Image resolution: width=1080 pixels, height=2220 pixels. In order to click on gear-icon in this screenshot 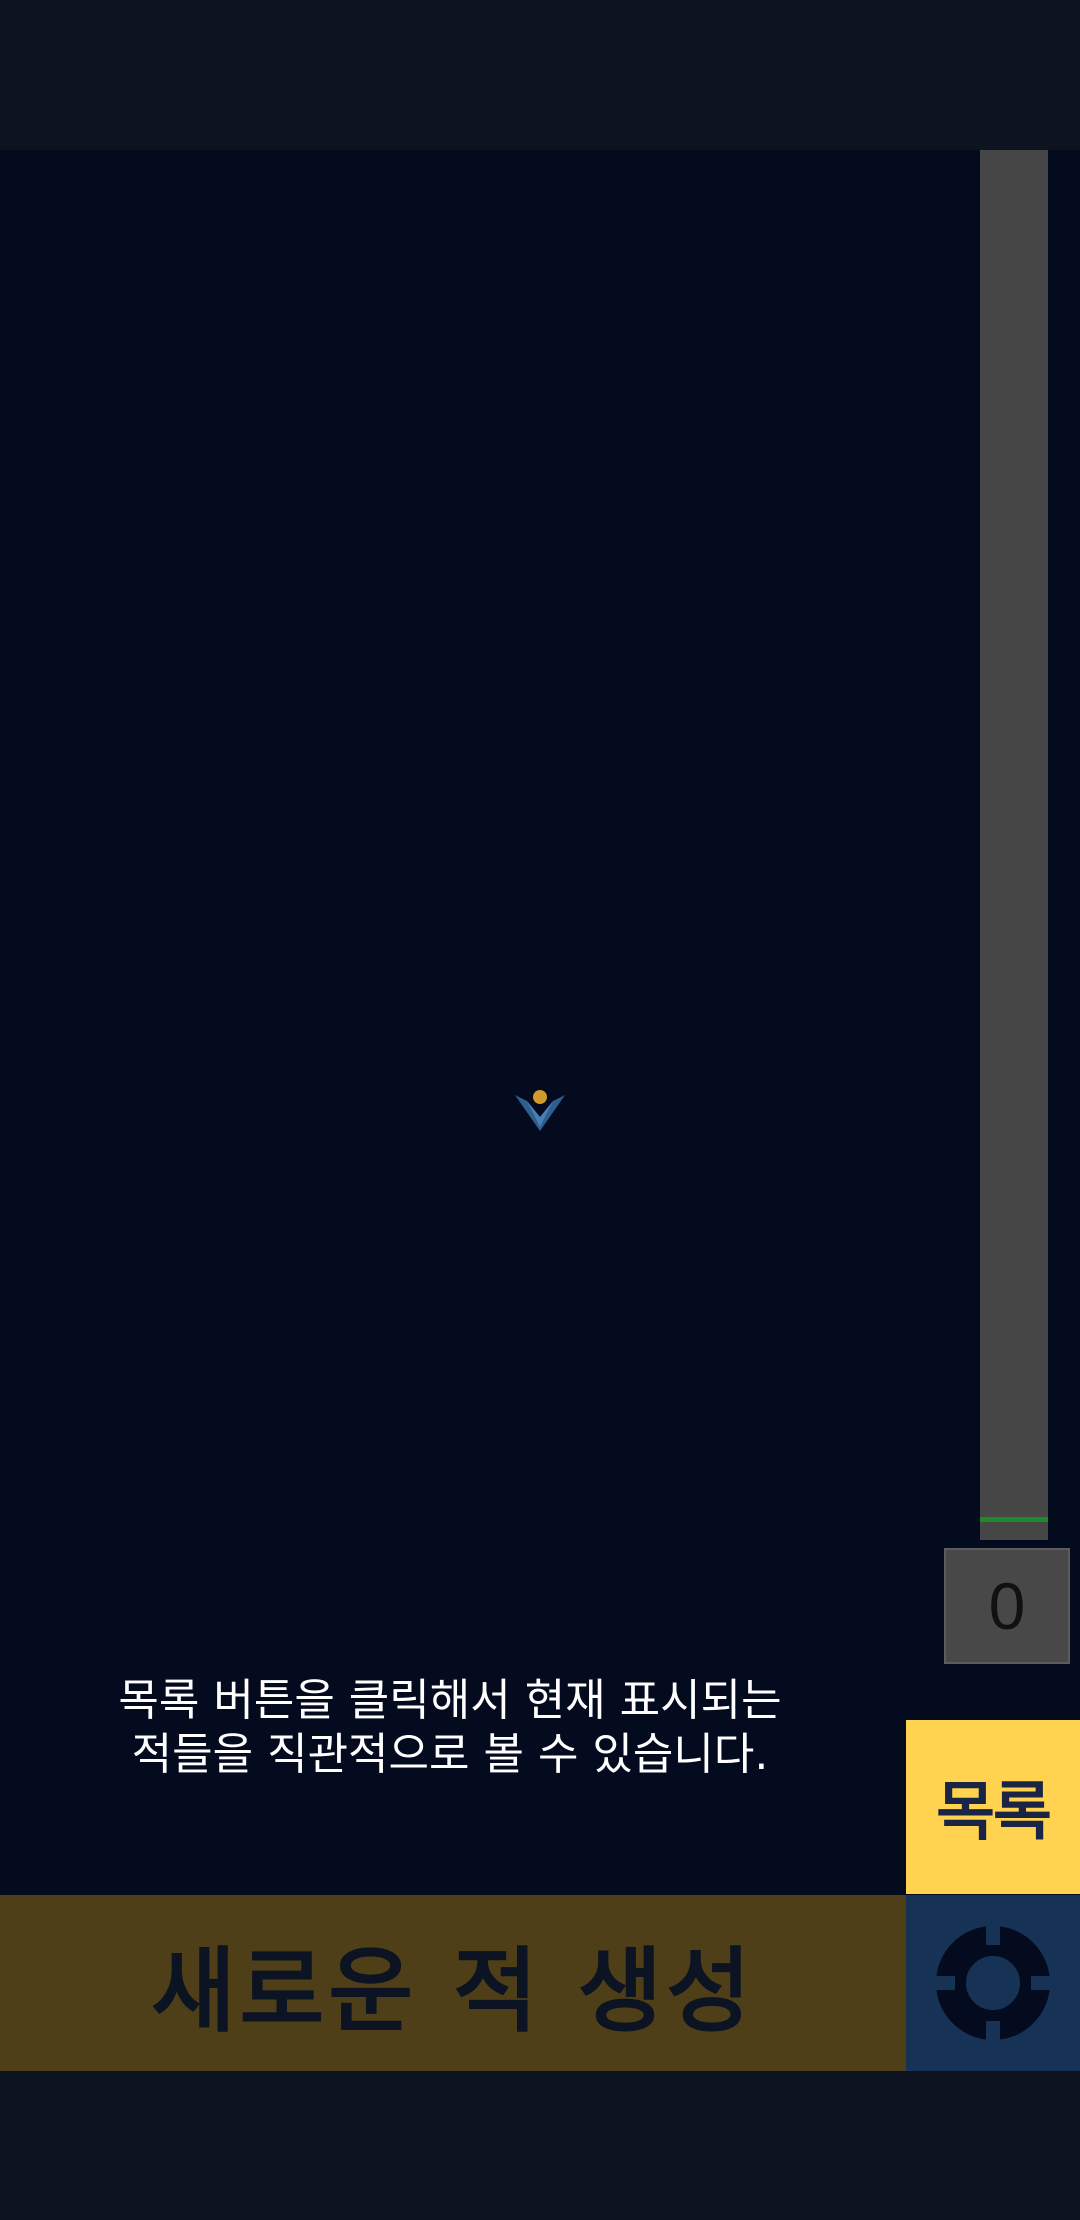, I will do `click(993, 1983)`.